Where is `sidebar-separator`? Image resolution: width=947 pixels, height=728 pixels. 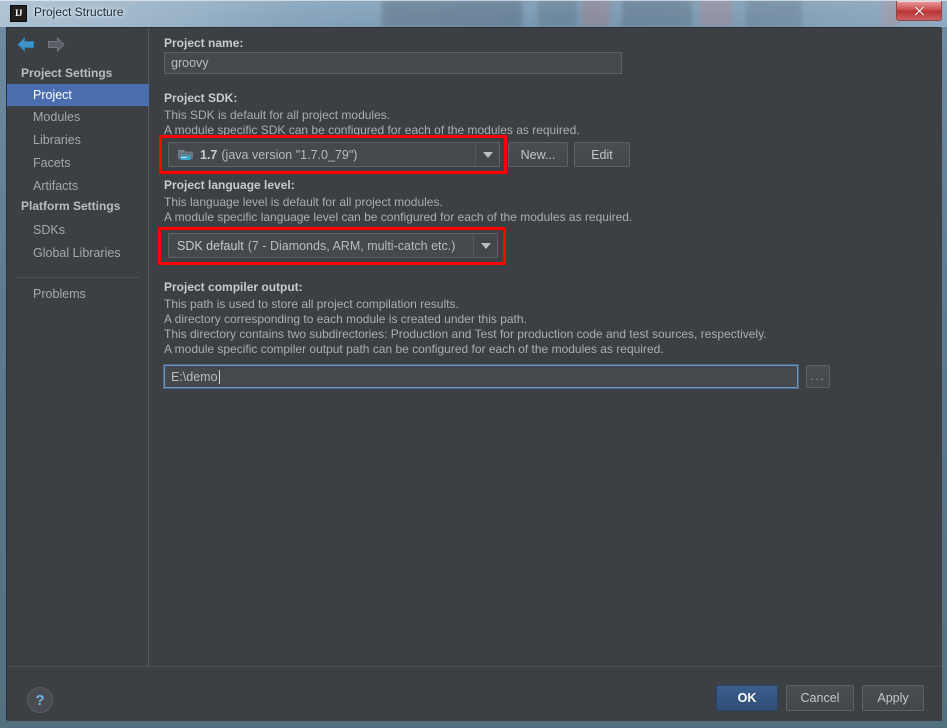 sidebar-separator is located at coordinates (78, 277).